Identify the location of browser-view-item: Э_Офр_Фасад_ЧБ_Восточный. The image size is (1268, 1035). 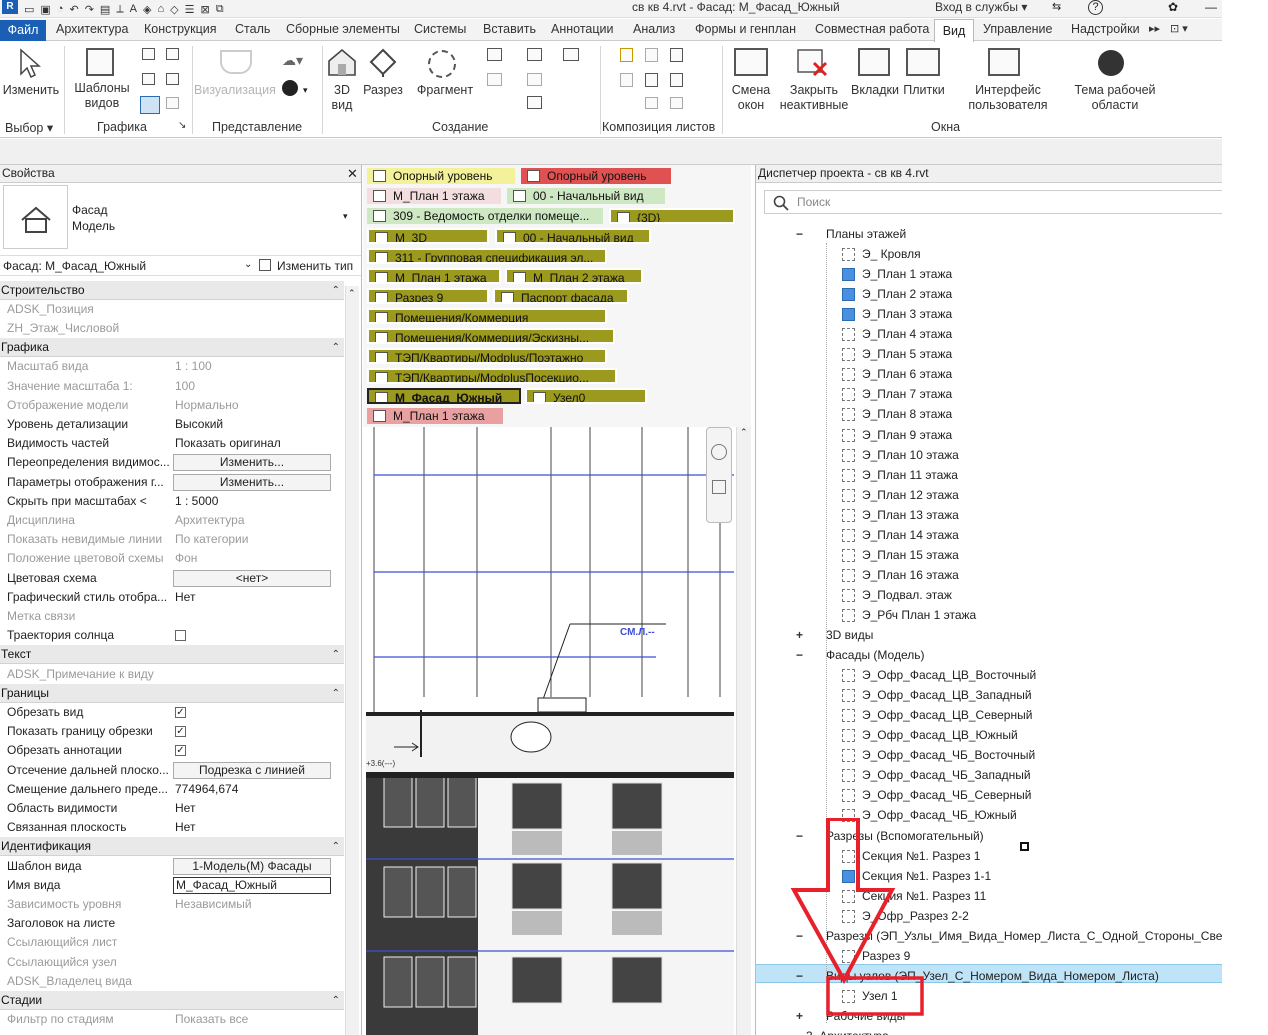
(1022, 755).